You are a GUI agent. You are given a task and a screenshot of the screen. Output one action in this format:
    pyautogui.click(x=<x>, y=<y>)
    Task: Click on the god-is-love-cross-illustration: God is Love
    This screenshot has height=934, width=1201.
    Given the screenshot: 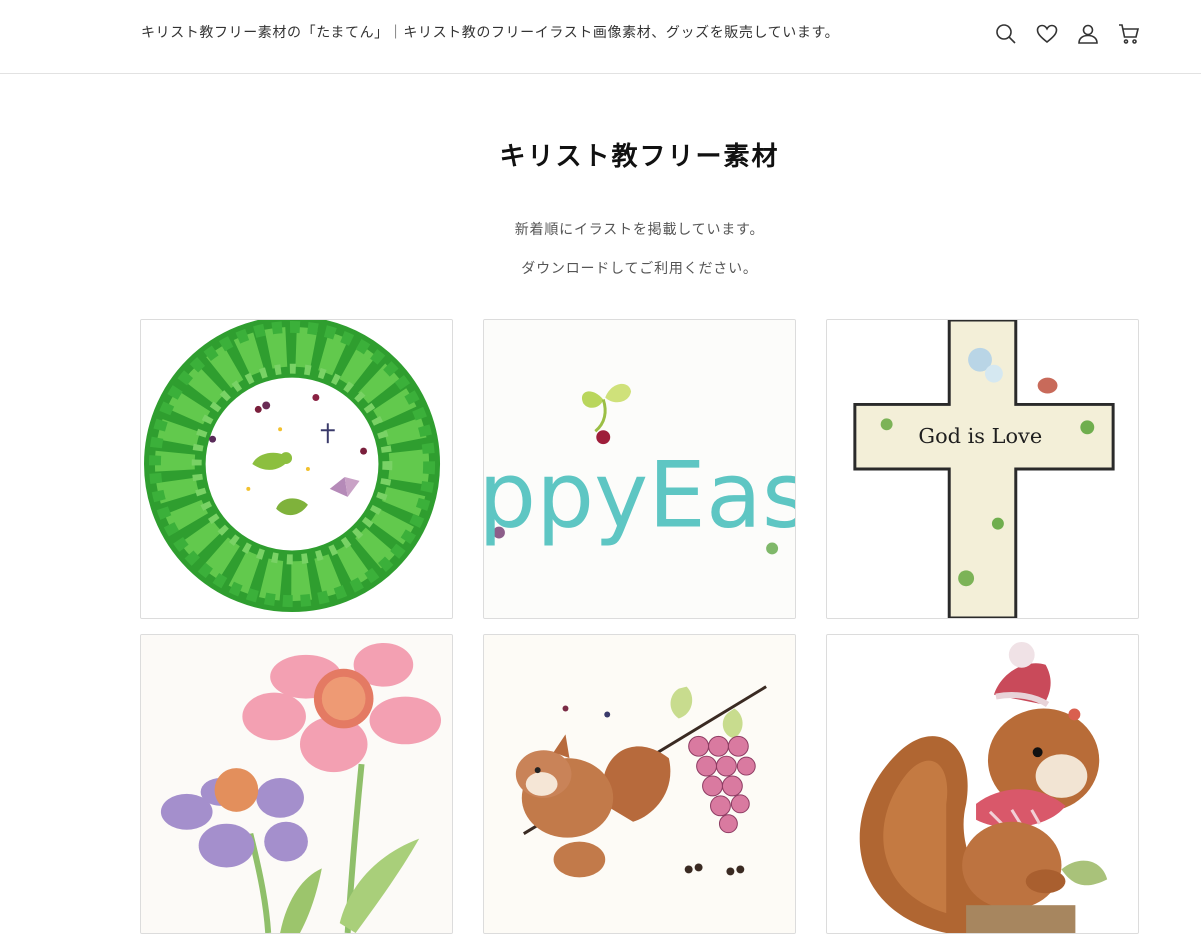 What is the action you would take?
    pyautogui.click(x=982, y=469)
    